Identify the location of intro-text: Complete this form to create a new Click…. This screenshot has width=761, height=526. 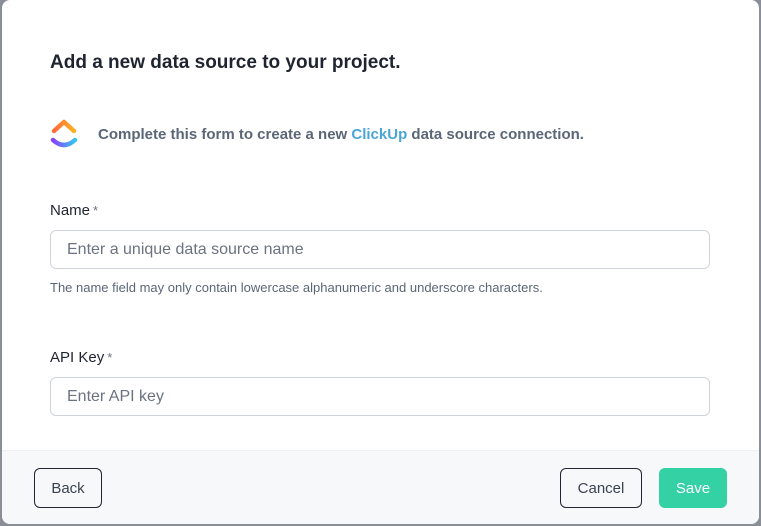
(341, 134).